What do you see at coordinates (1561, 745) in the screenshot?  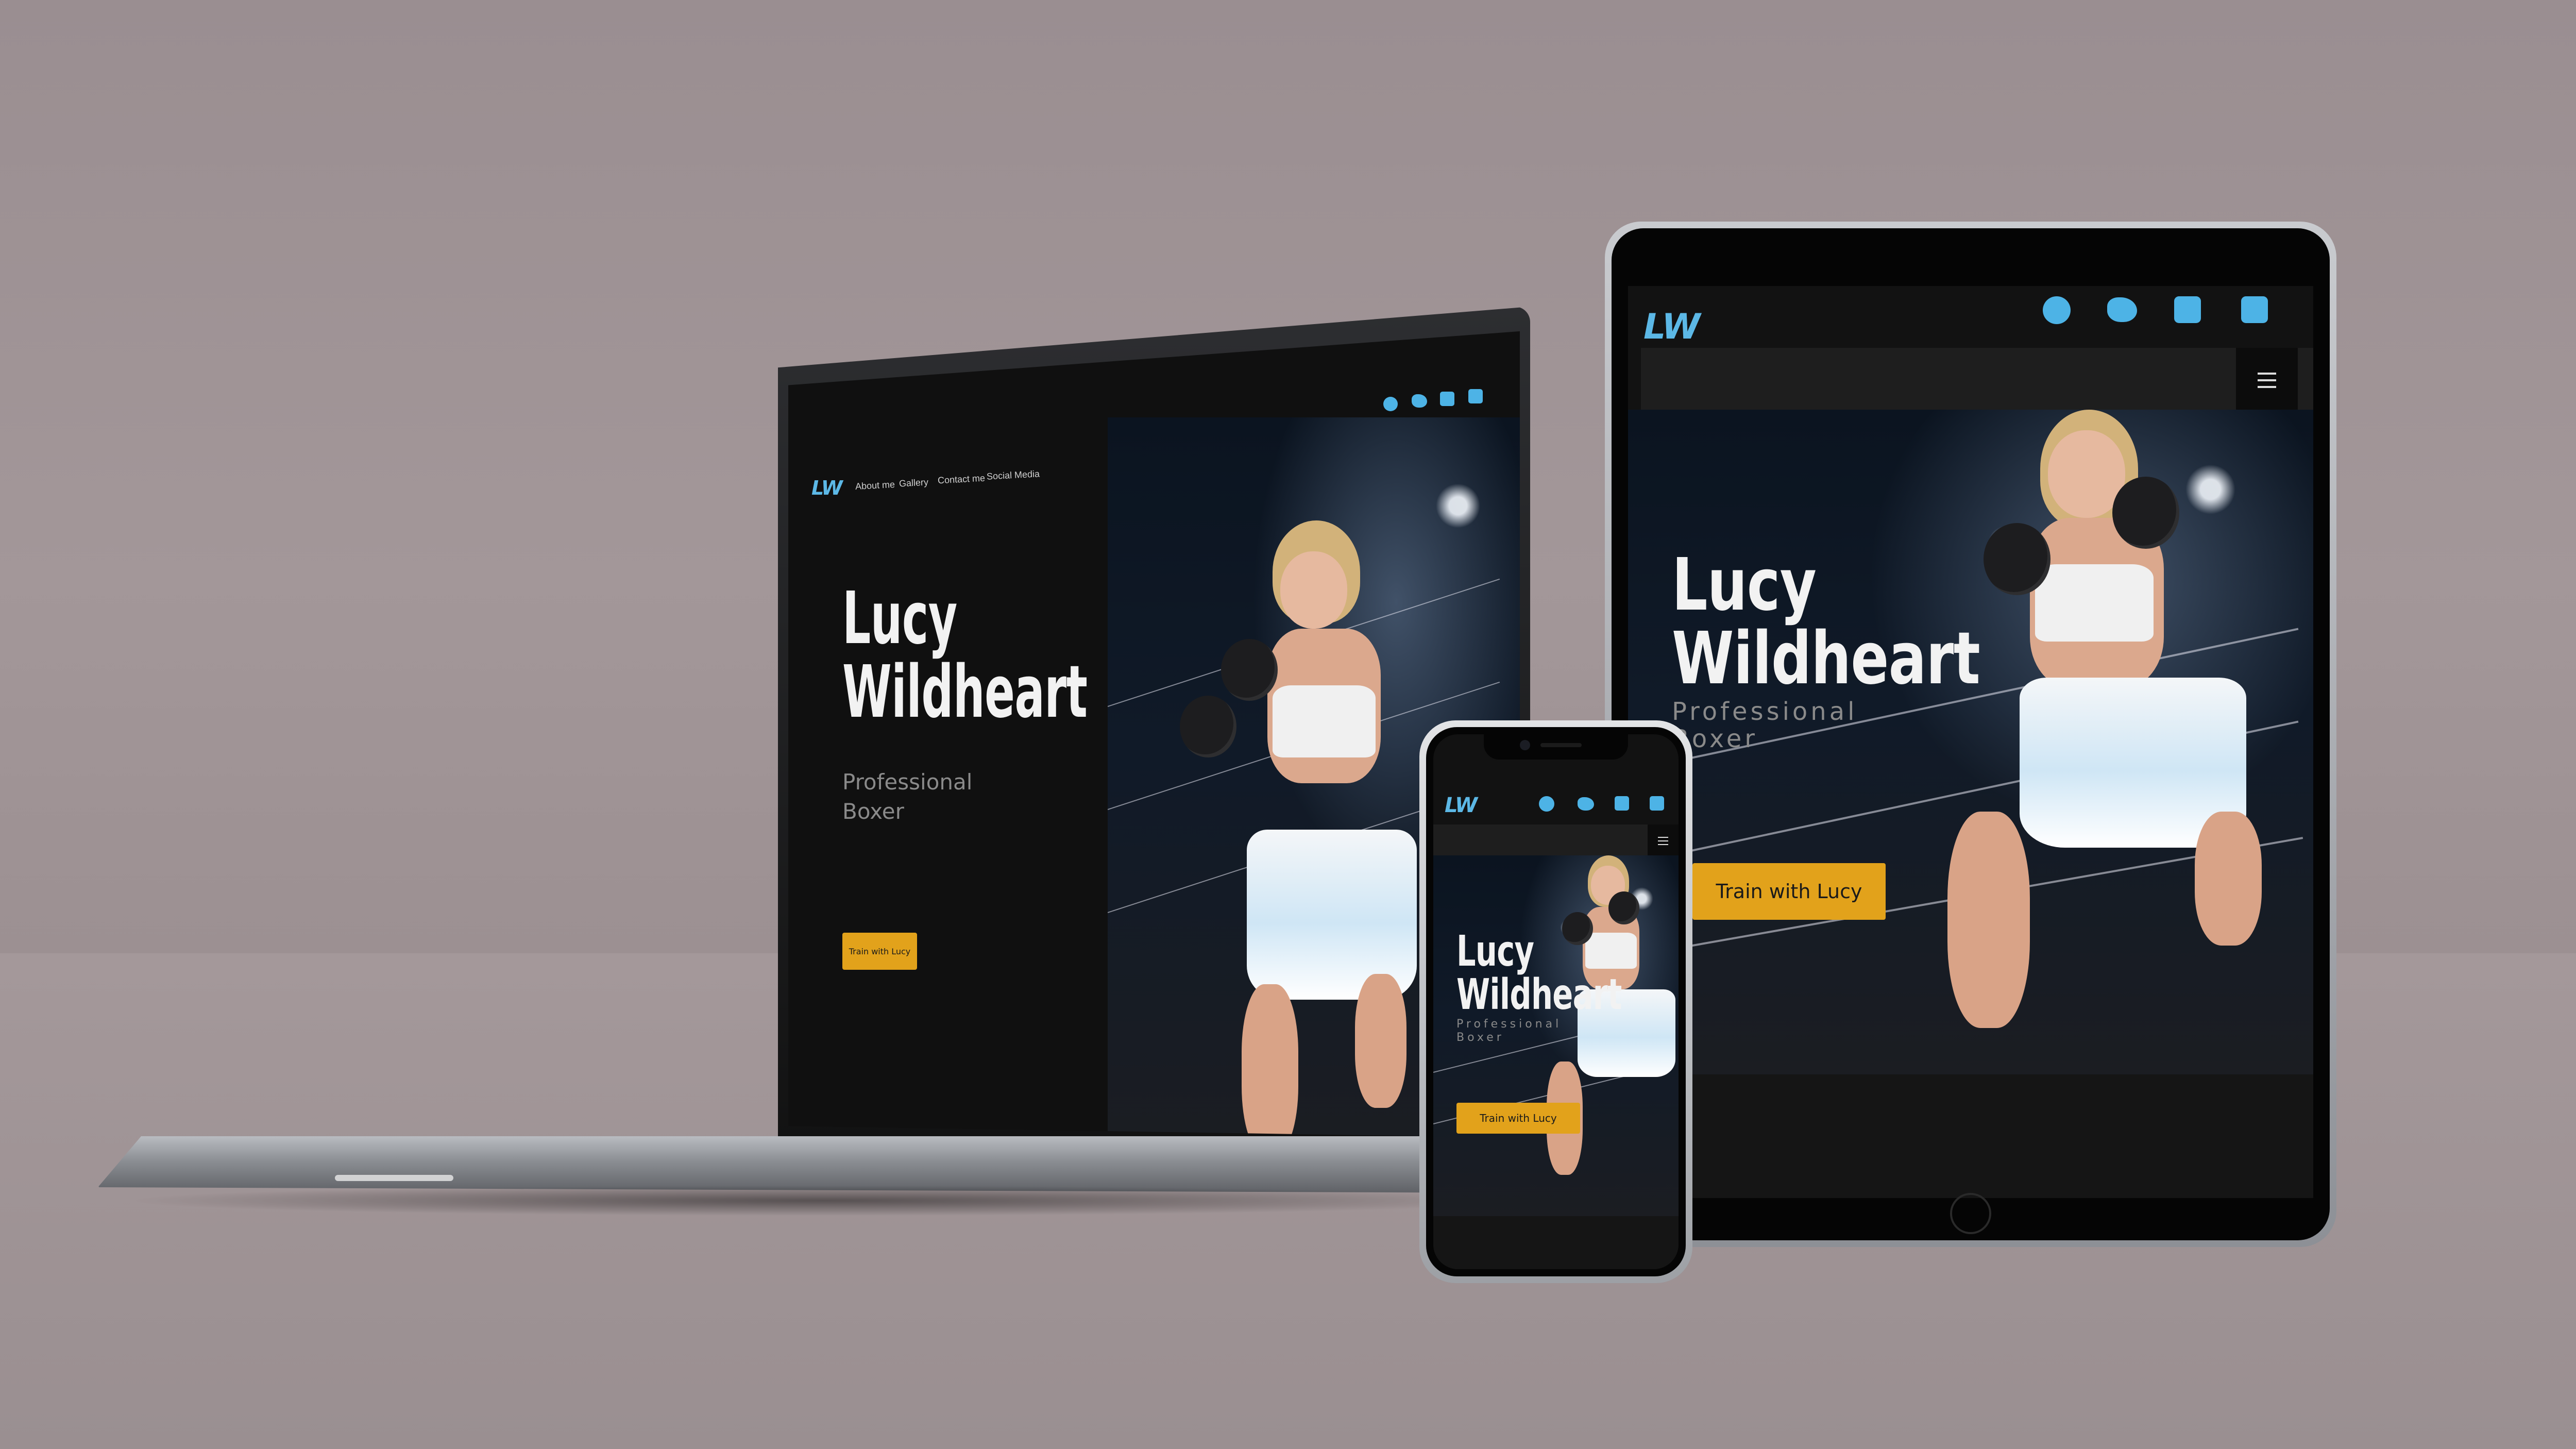 I see `speaker-icon` at bounding box center [1561, 745].